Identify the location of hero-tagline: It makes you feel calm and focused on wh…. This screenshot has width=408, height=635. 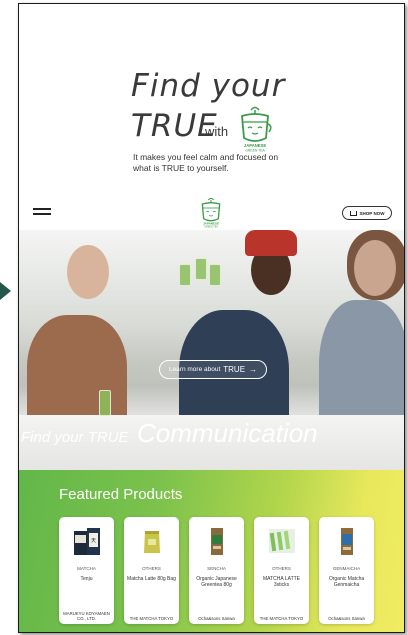
(206, 162).